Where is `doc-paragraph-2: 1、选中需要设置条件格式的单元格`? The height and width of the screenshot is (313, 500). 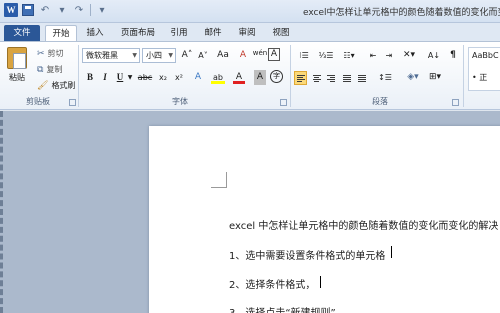 doc-paragraph-2: 1、选中需要设置条件格式的单元格 is located at coordinates (307, 254).